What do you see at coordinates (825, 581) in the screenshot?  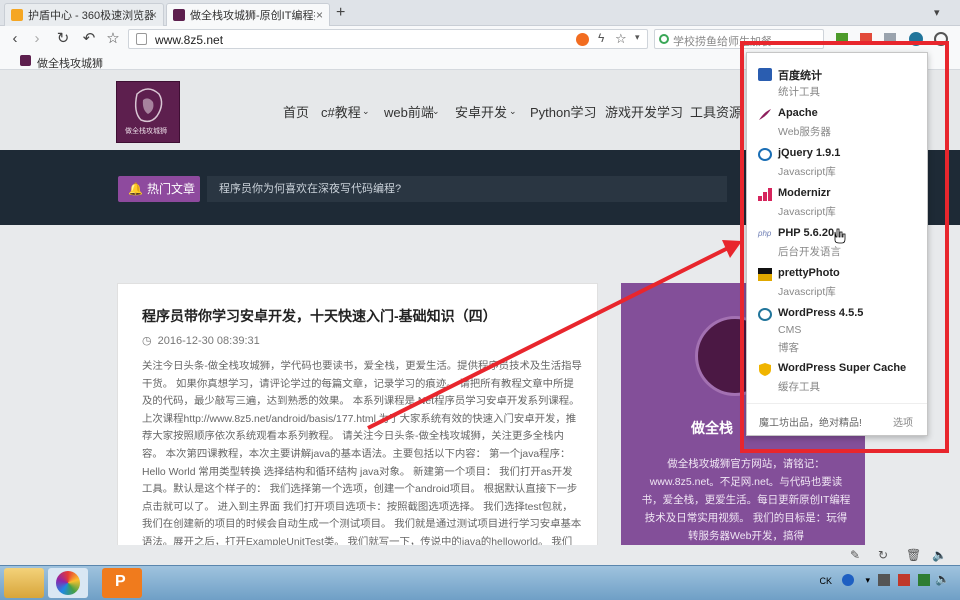 I see `input-method-indicator: CK` at bounding box center [825, 581].